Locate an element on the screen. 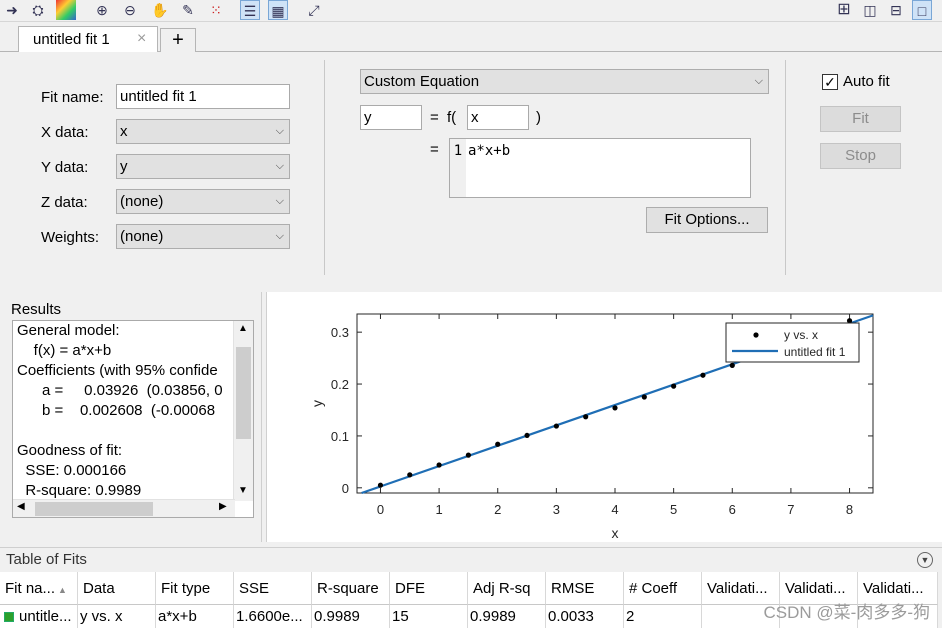 The height and width of the screenshot is (628, 942). layout-single-icon: □ is located at coordinates (922, 10).